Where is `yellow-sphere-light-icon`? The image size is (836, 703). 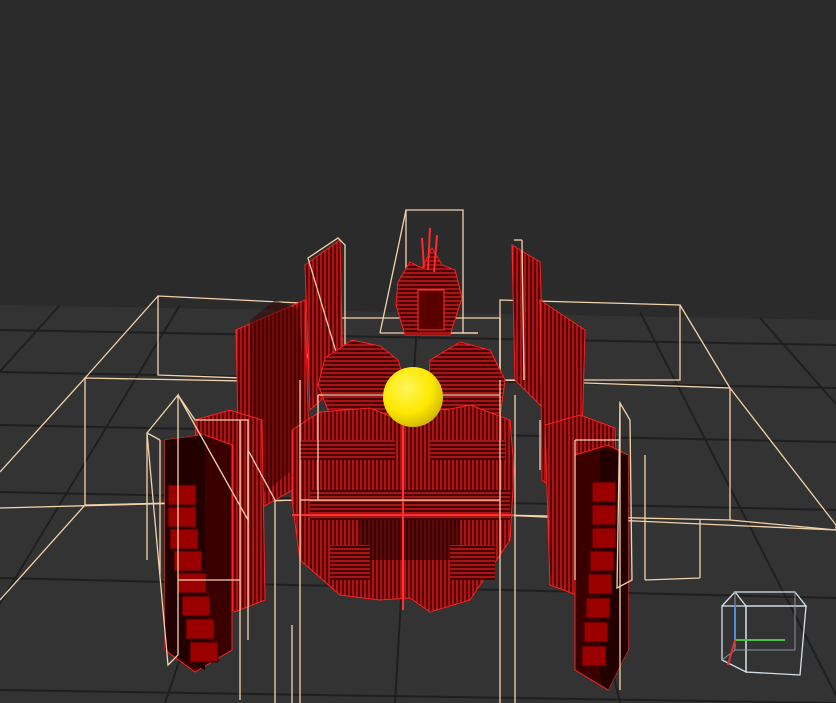
yellow-sphere-light-icon is located at coordinates (413, 397).